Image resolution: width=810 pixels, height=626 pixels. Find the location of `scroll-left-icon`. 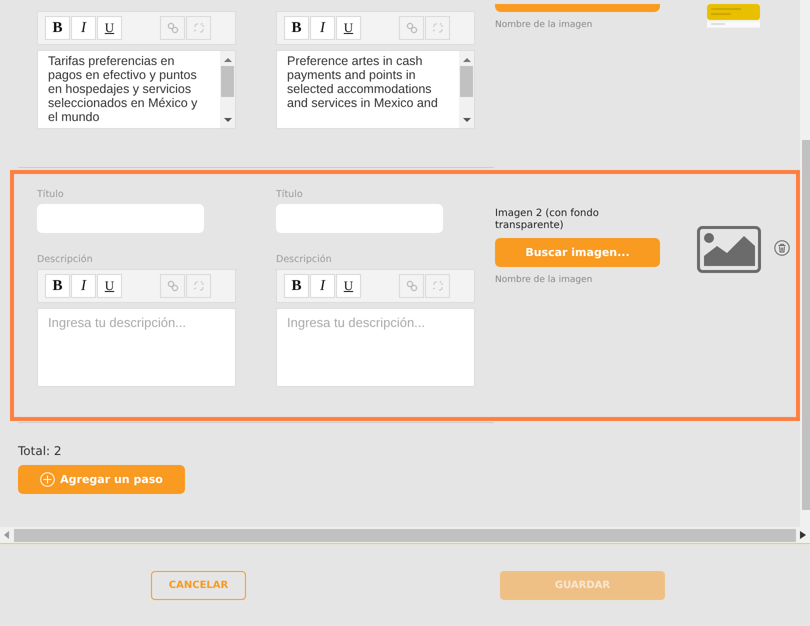

scroll-left-icon is located at coordinates (7, 535).